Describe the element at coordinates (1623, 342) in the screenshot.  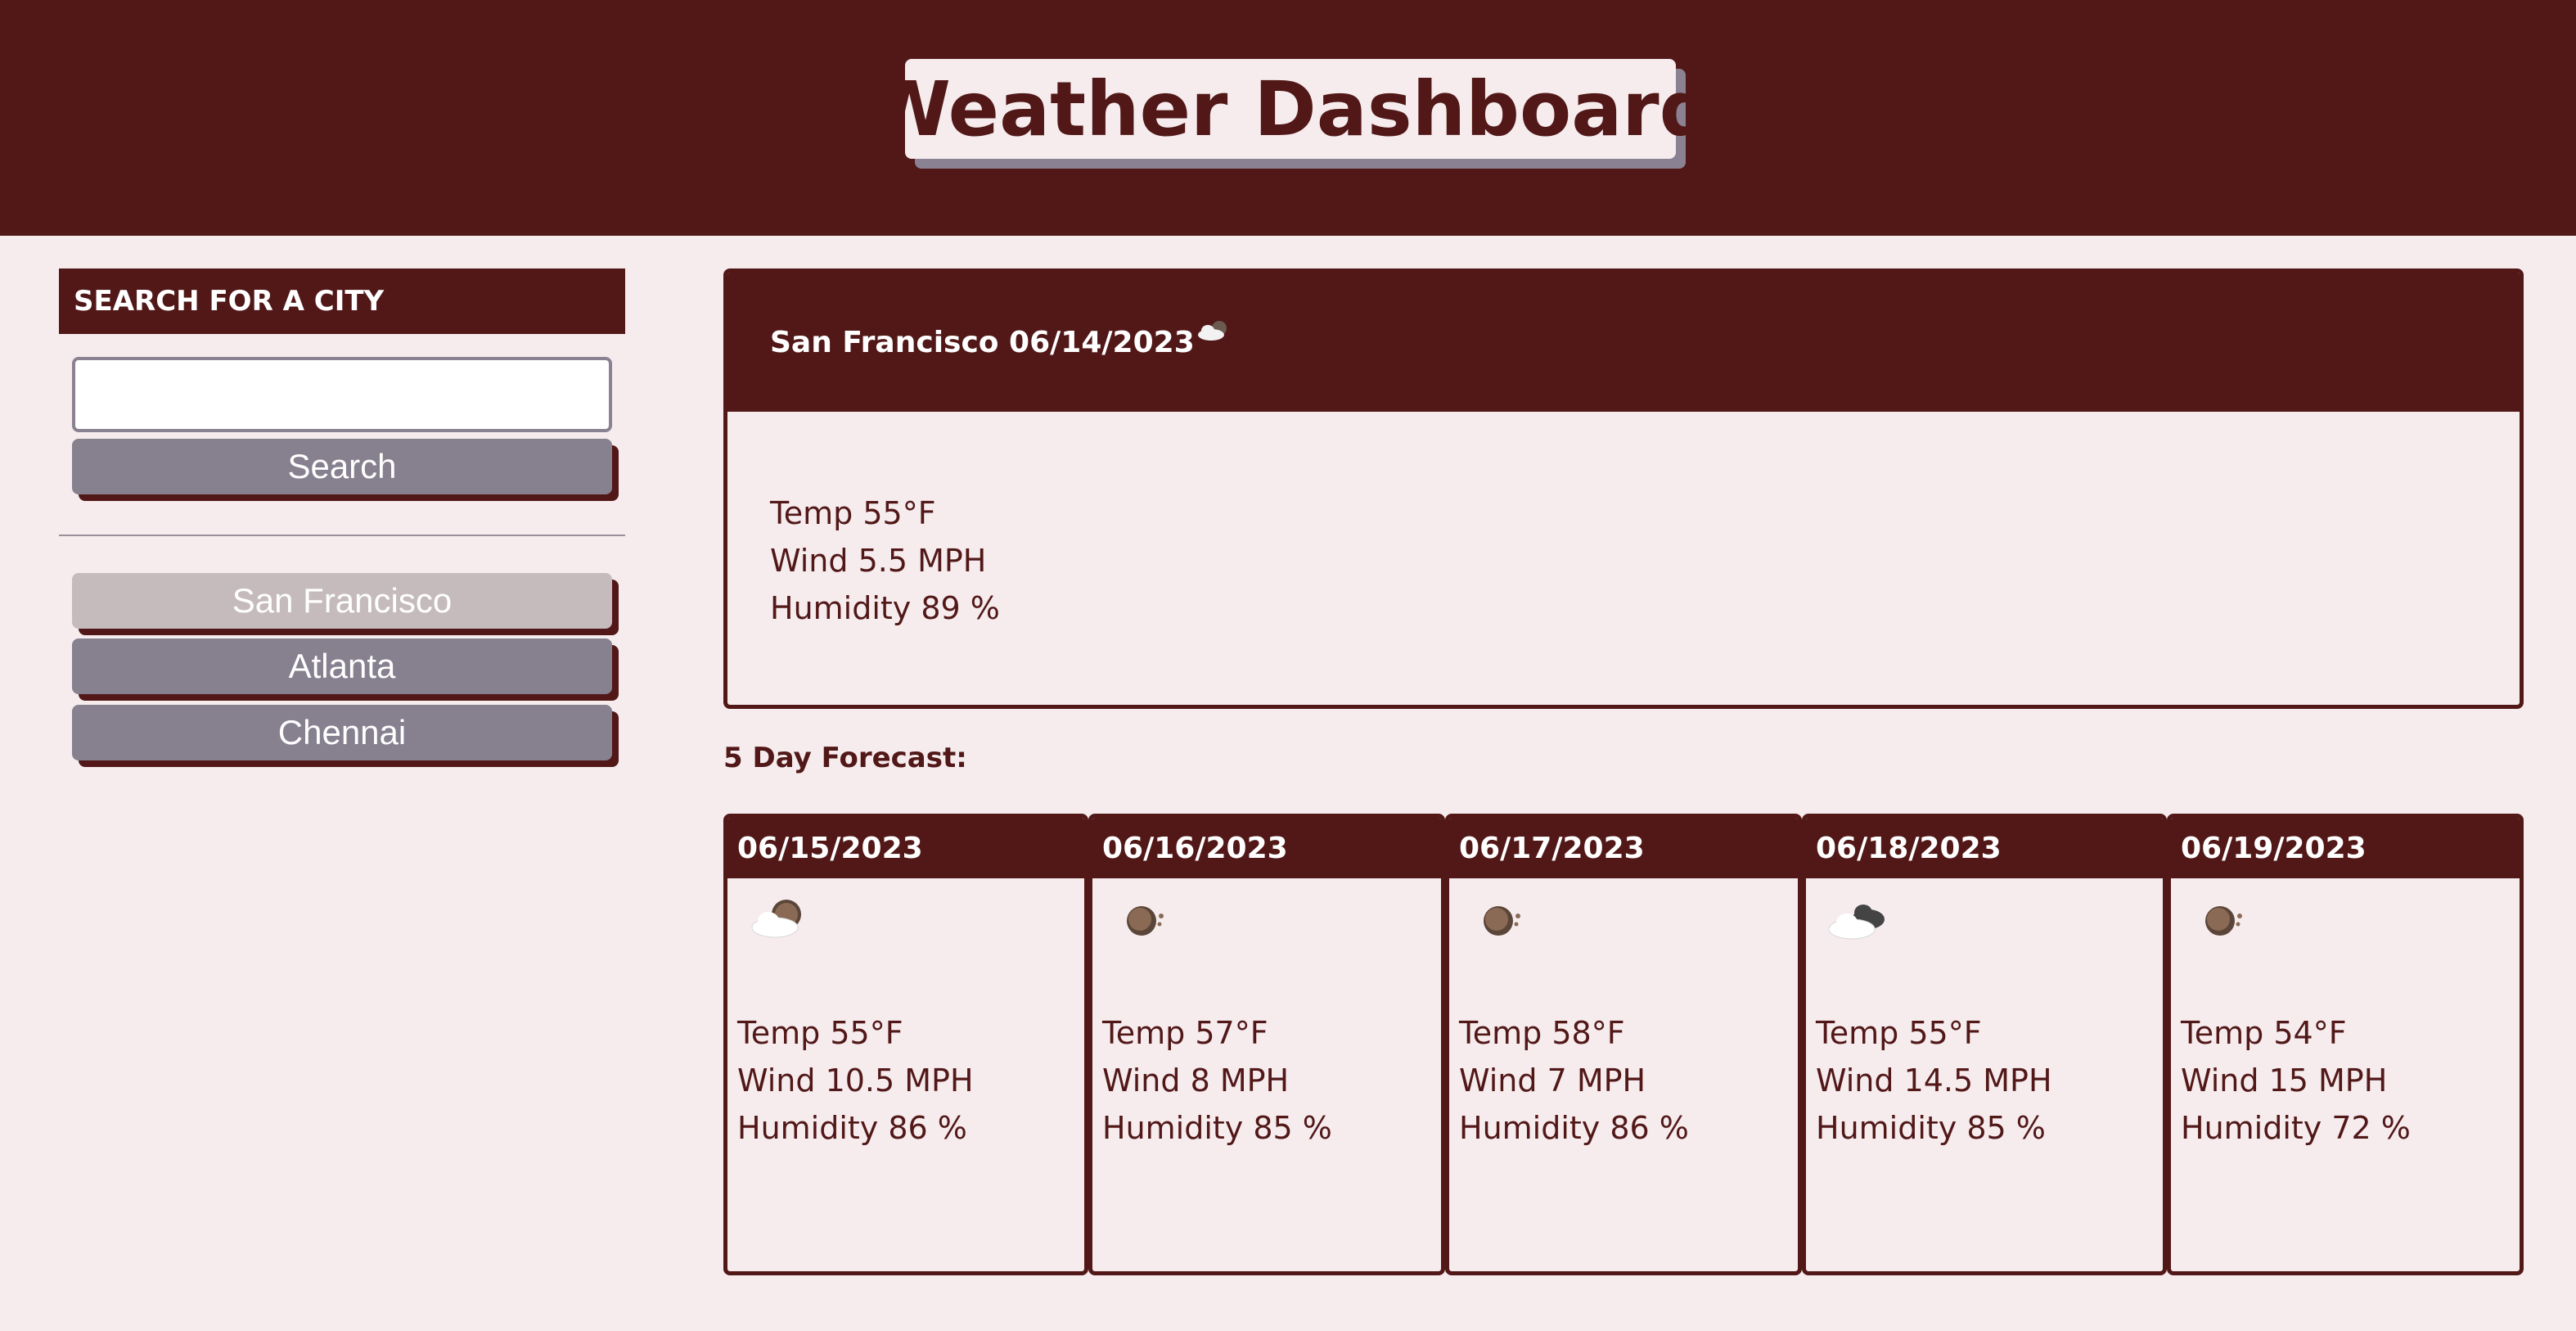
I see `current-weather-header: San Francisco 06/14/2023` at that location.